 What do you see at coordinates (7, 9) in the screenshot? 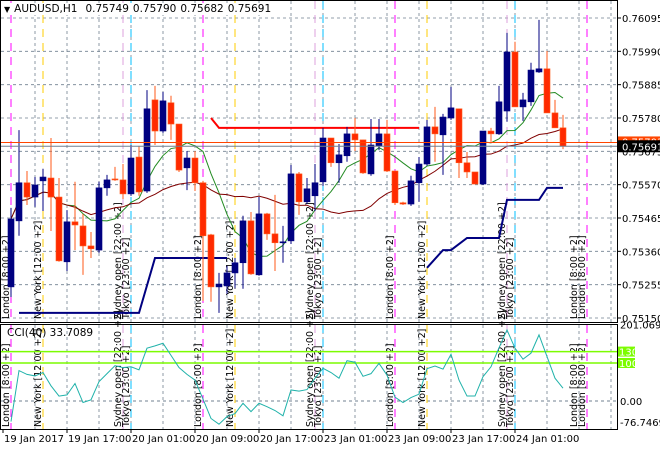
I see `triangle-down-icon: ▼` at bounding box center [7, 9].